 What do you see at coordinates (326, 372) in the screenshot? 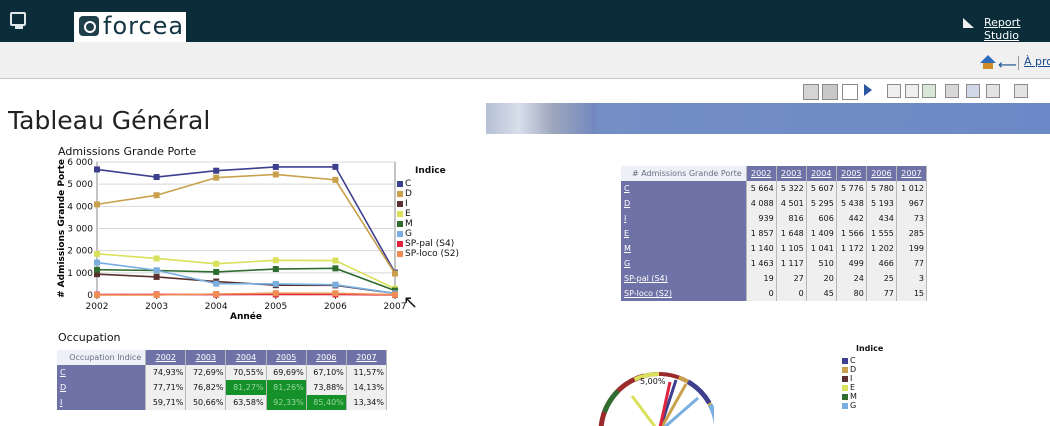
I see `table-cell: 67,10%` at bounding box center [326, 372].